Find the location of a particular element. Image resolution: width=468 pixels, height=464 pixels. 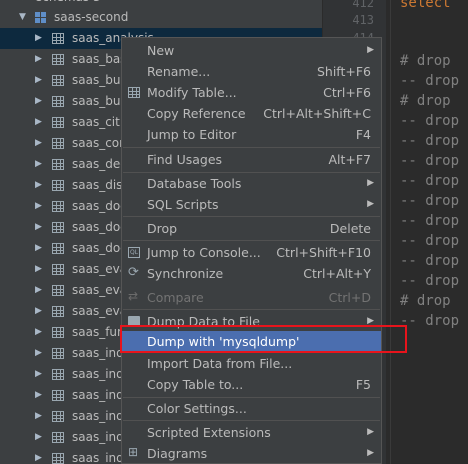

menu-item-find-usages: Find Usages Alt+F7 is located at coordinates (251, 159).